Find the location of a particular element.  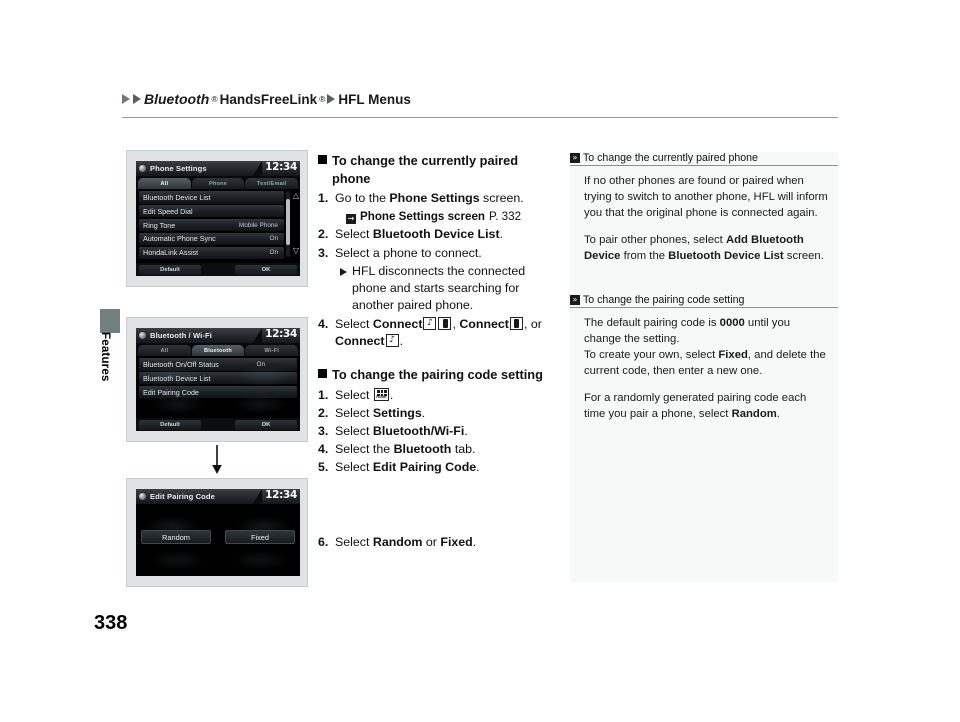

step-text: Select a phone to connect. is located at coordinates (408, 252).